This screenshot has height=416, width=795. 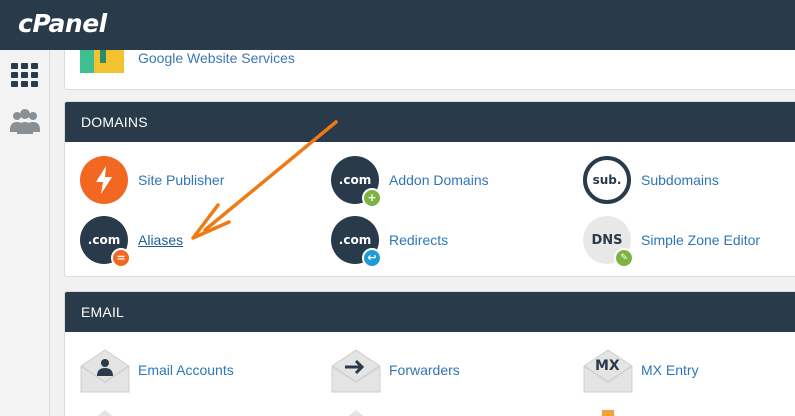 I want to click on addon-domains-label: Addon Domains, so click(x=439, y=180).